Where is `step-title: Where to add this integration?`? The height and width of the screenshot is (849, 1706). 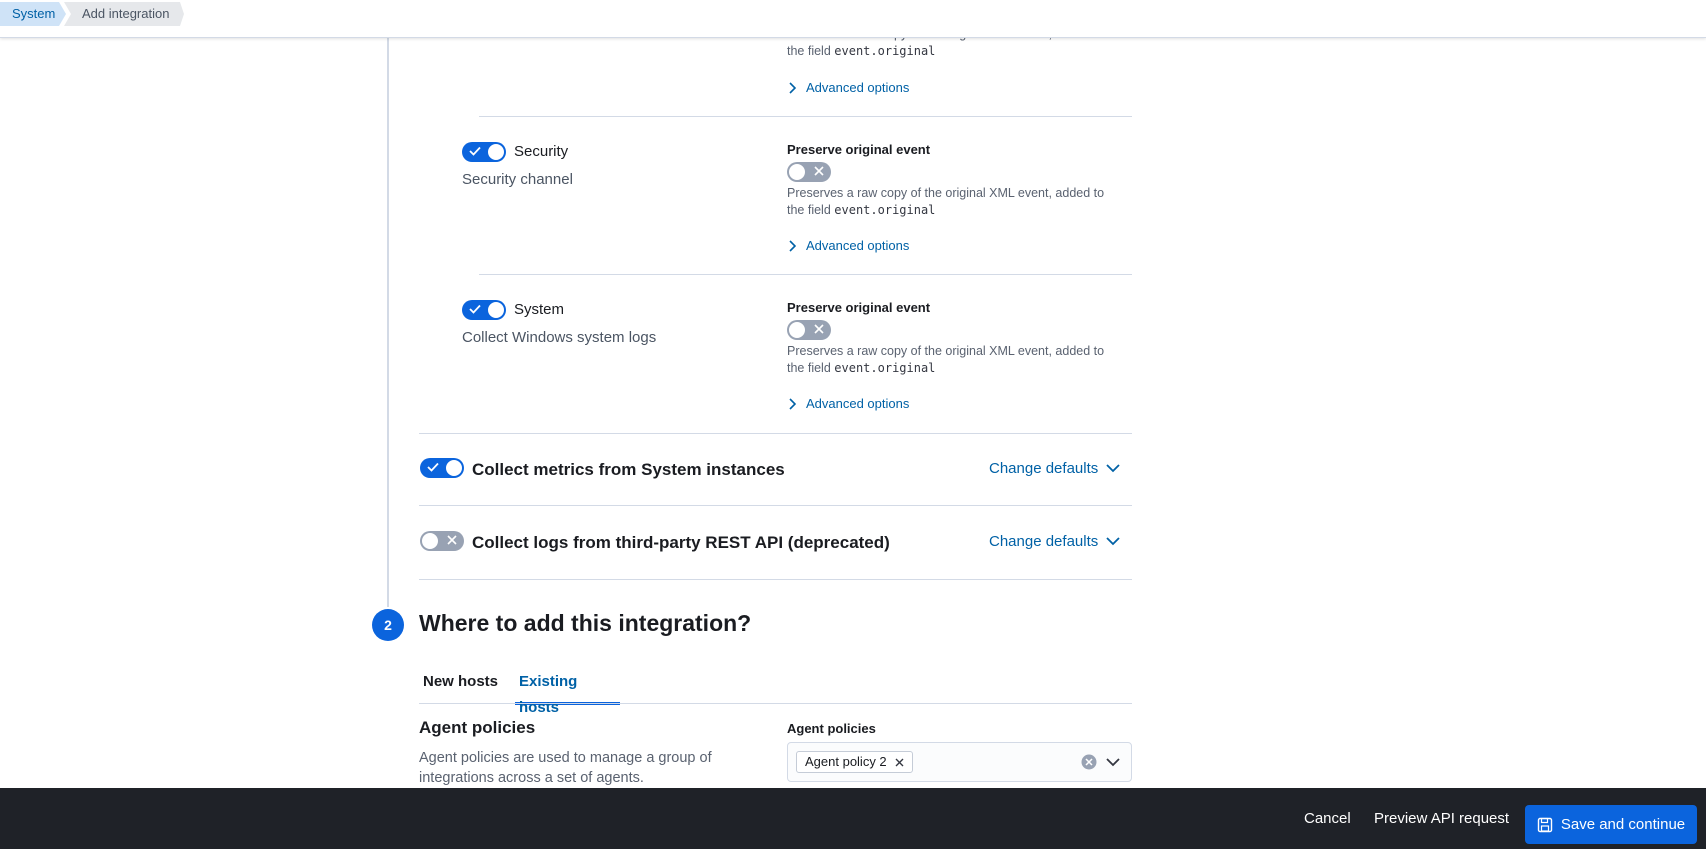 step-title: Where to add this integration? is located at coordinates (585, 623).